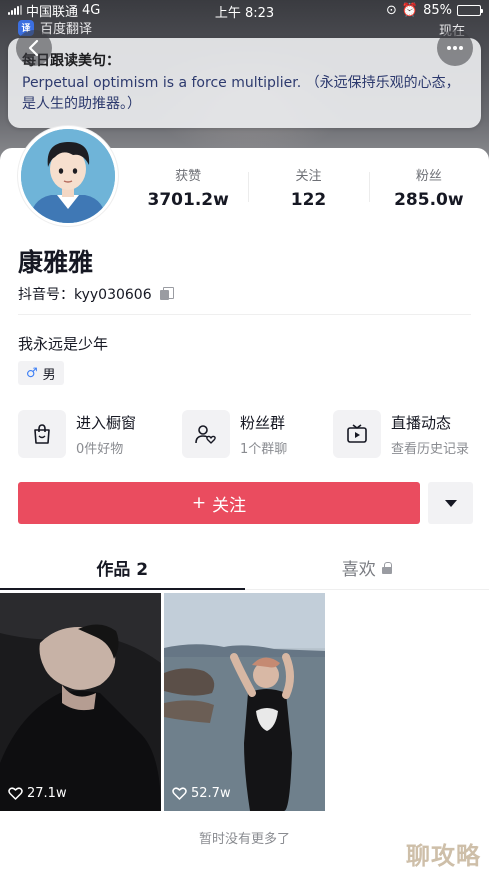  What do you see at coordinates (229, 505) in the screenshot?
I see `follow-label: 关注` at bounding box center [229, 505].